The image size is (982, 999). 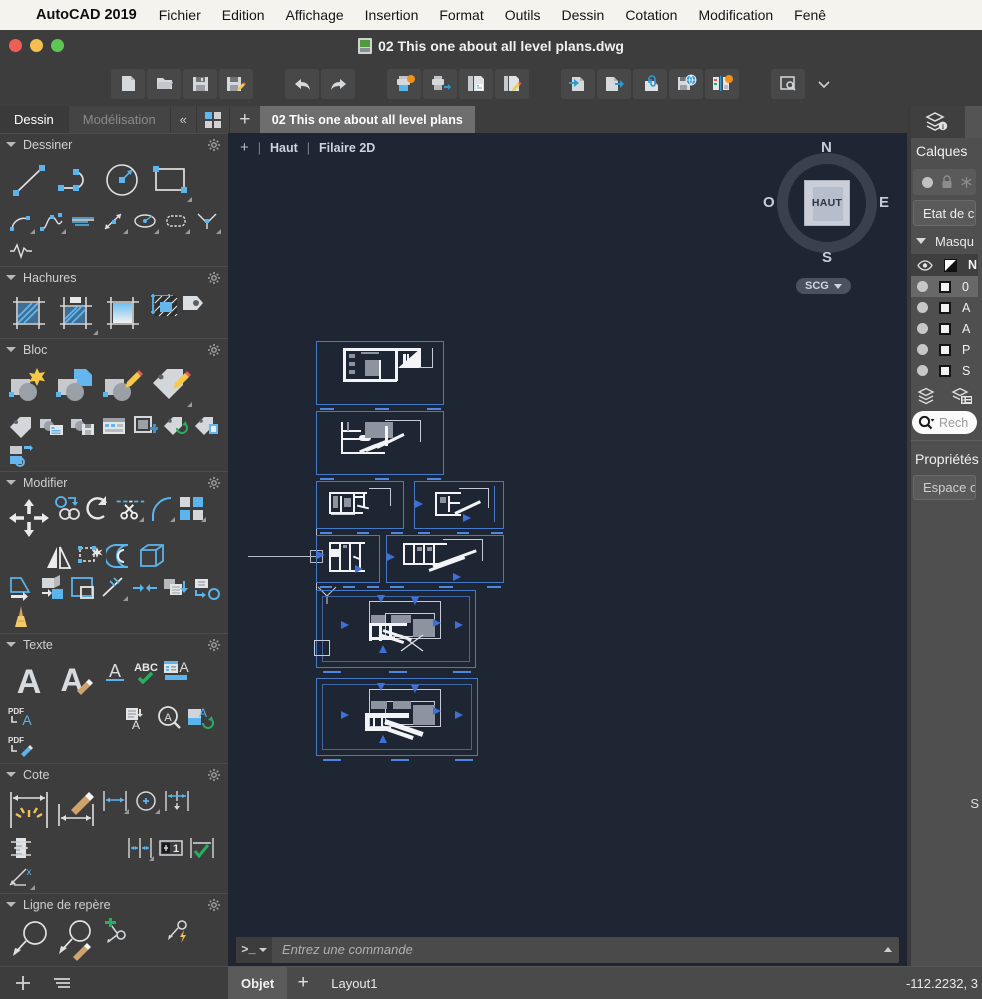 I want to click on list-options-icon, so click(x=62, y=983).